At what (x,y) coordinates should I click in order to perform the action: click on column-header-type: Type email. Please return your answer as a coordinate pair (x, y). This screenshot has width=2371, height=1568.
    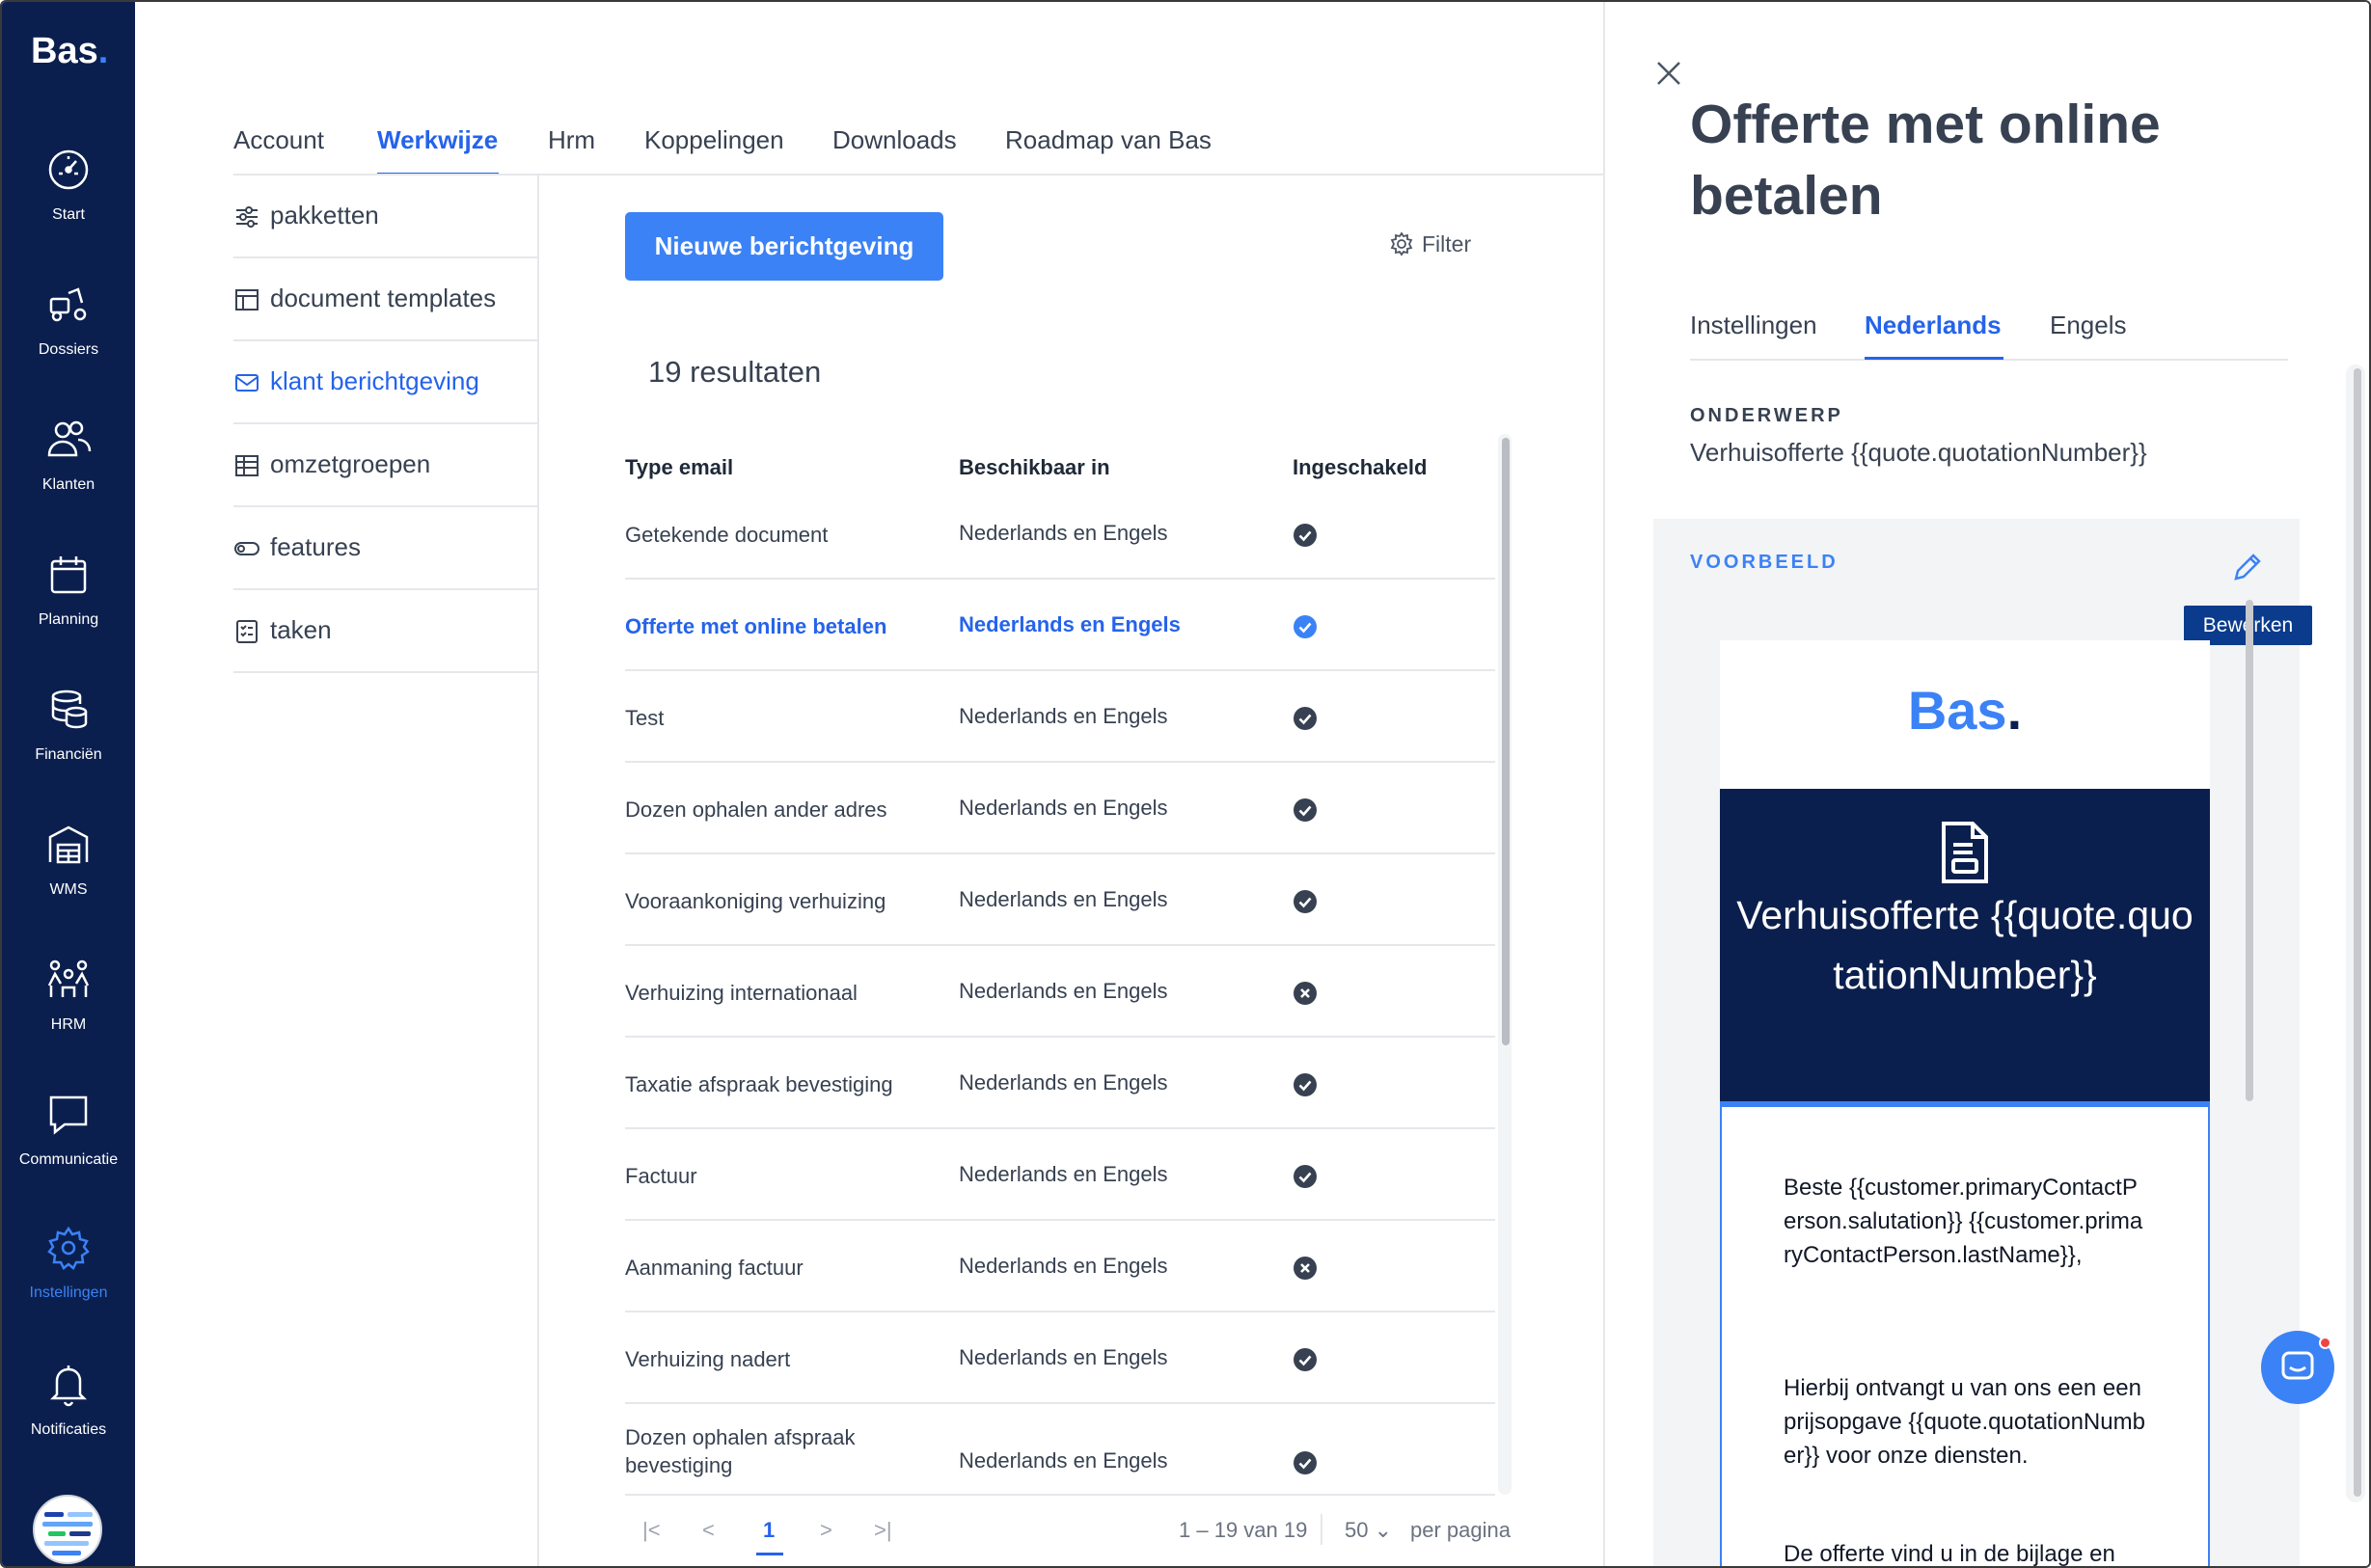
    Looking at the image, I should click on (679, 468).